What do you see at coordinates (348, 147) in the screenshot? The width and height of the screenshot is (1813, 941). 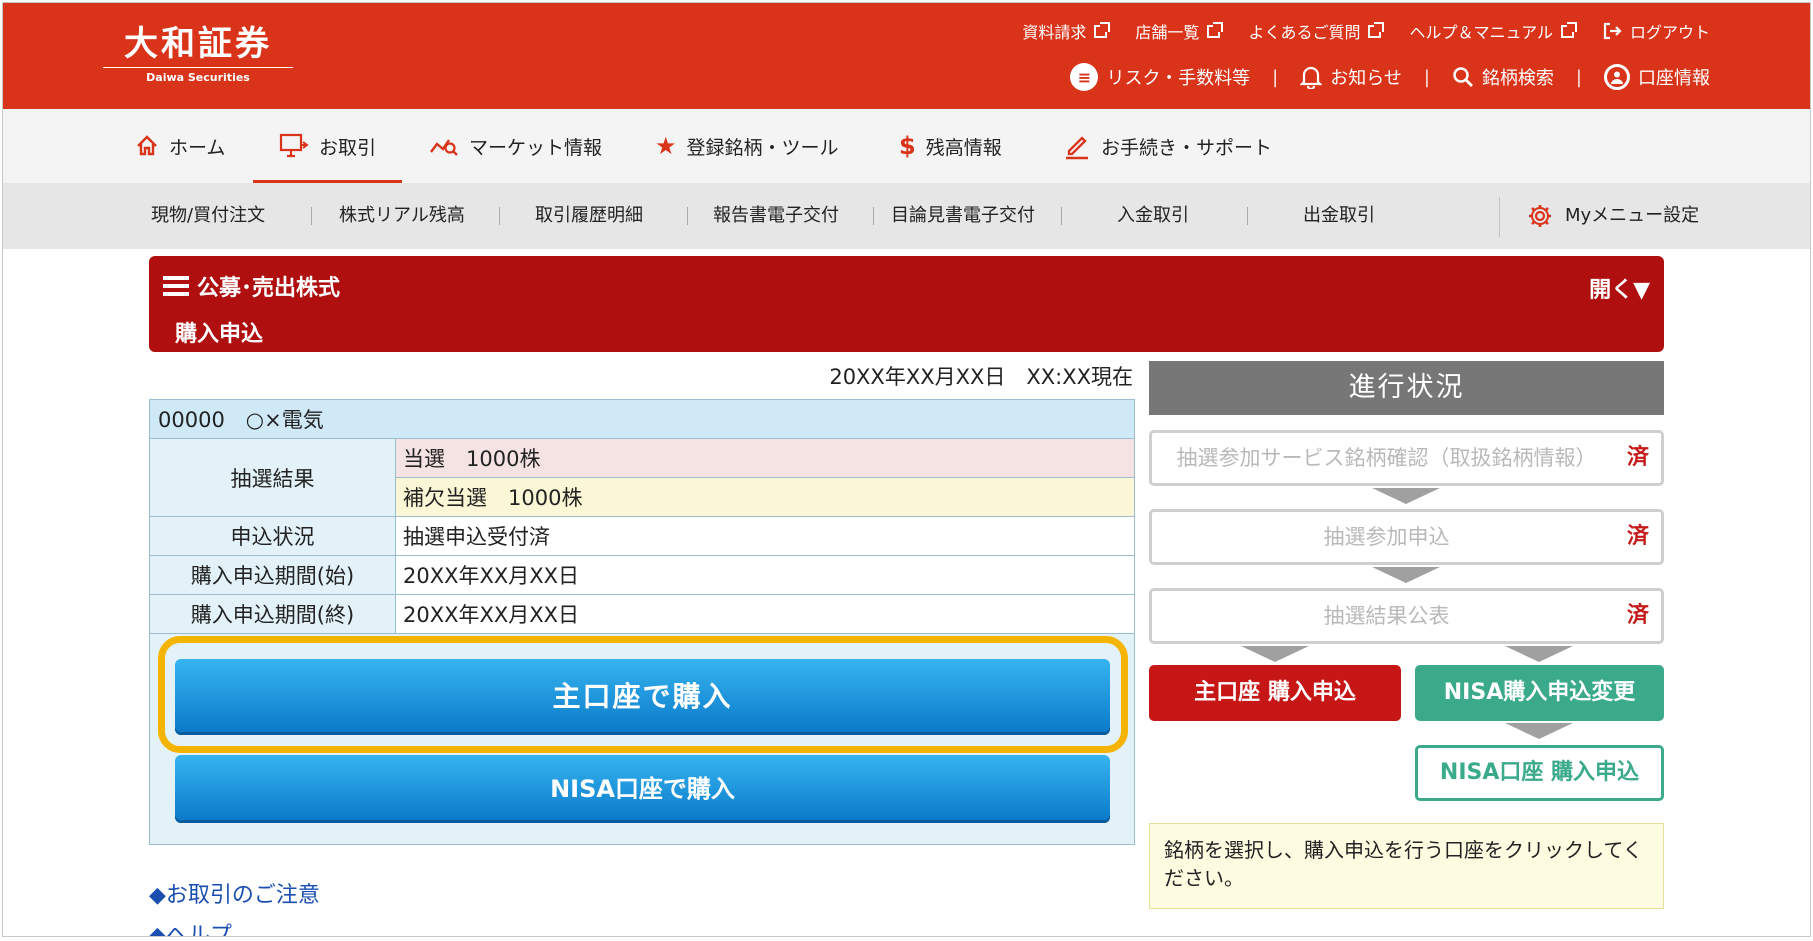 I see `nav-label: お取引` at bounding box center [348, 147].